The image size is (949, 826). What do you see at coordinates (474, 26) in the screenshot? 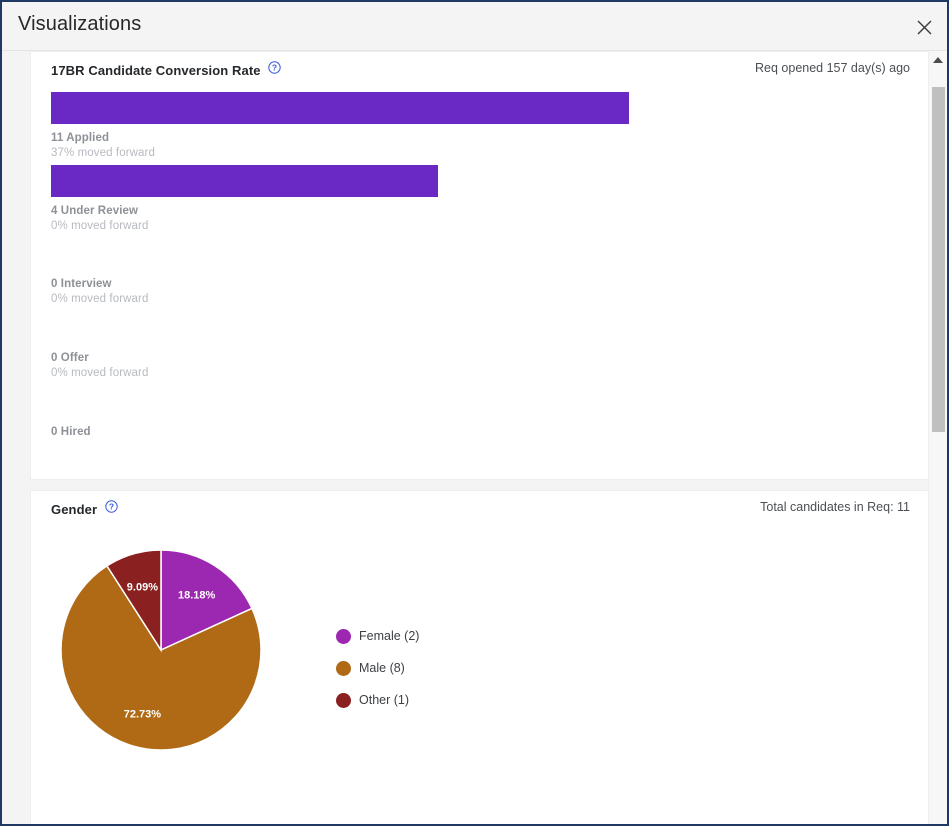
I see `dialog-titlebar: Visualizations` at bounding box center [474, 26].